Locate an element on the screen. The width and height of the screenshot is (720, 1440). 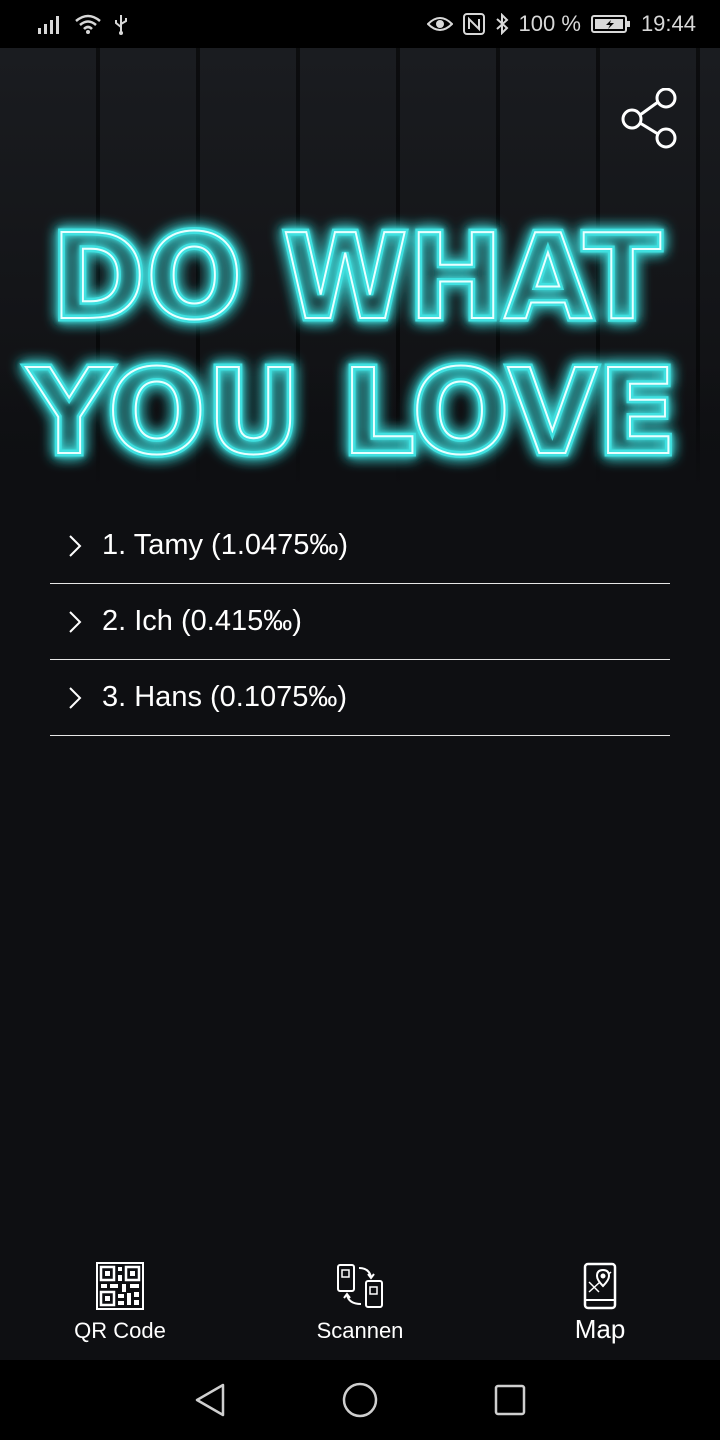
map-phone-icon is located at coordinates (600, 1286).